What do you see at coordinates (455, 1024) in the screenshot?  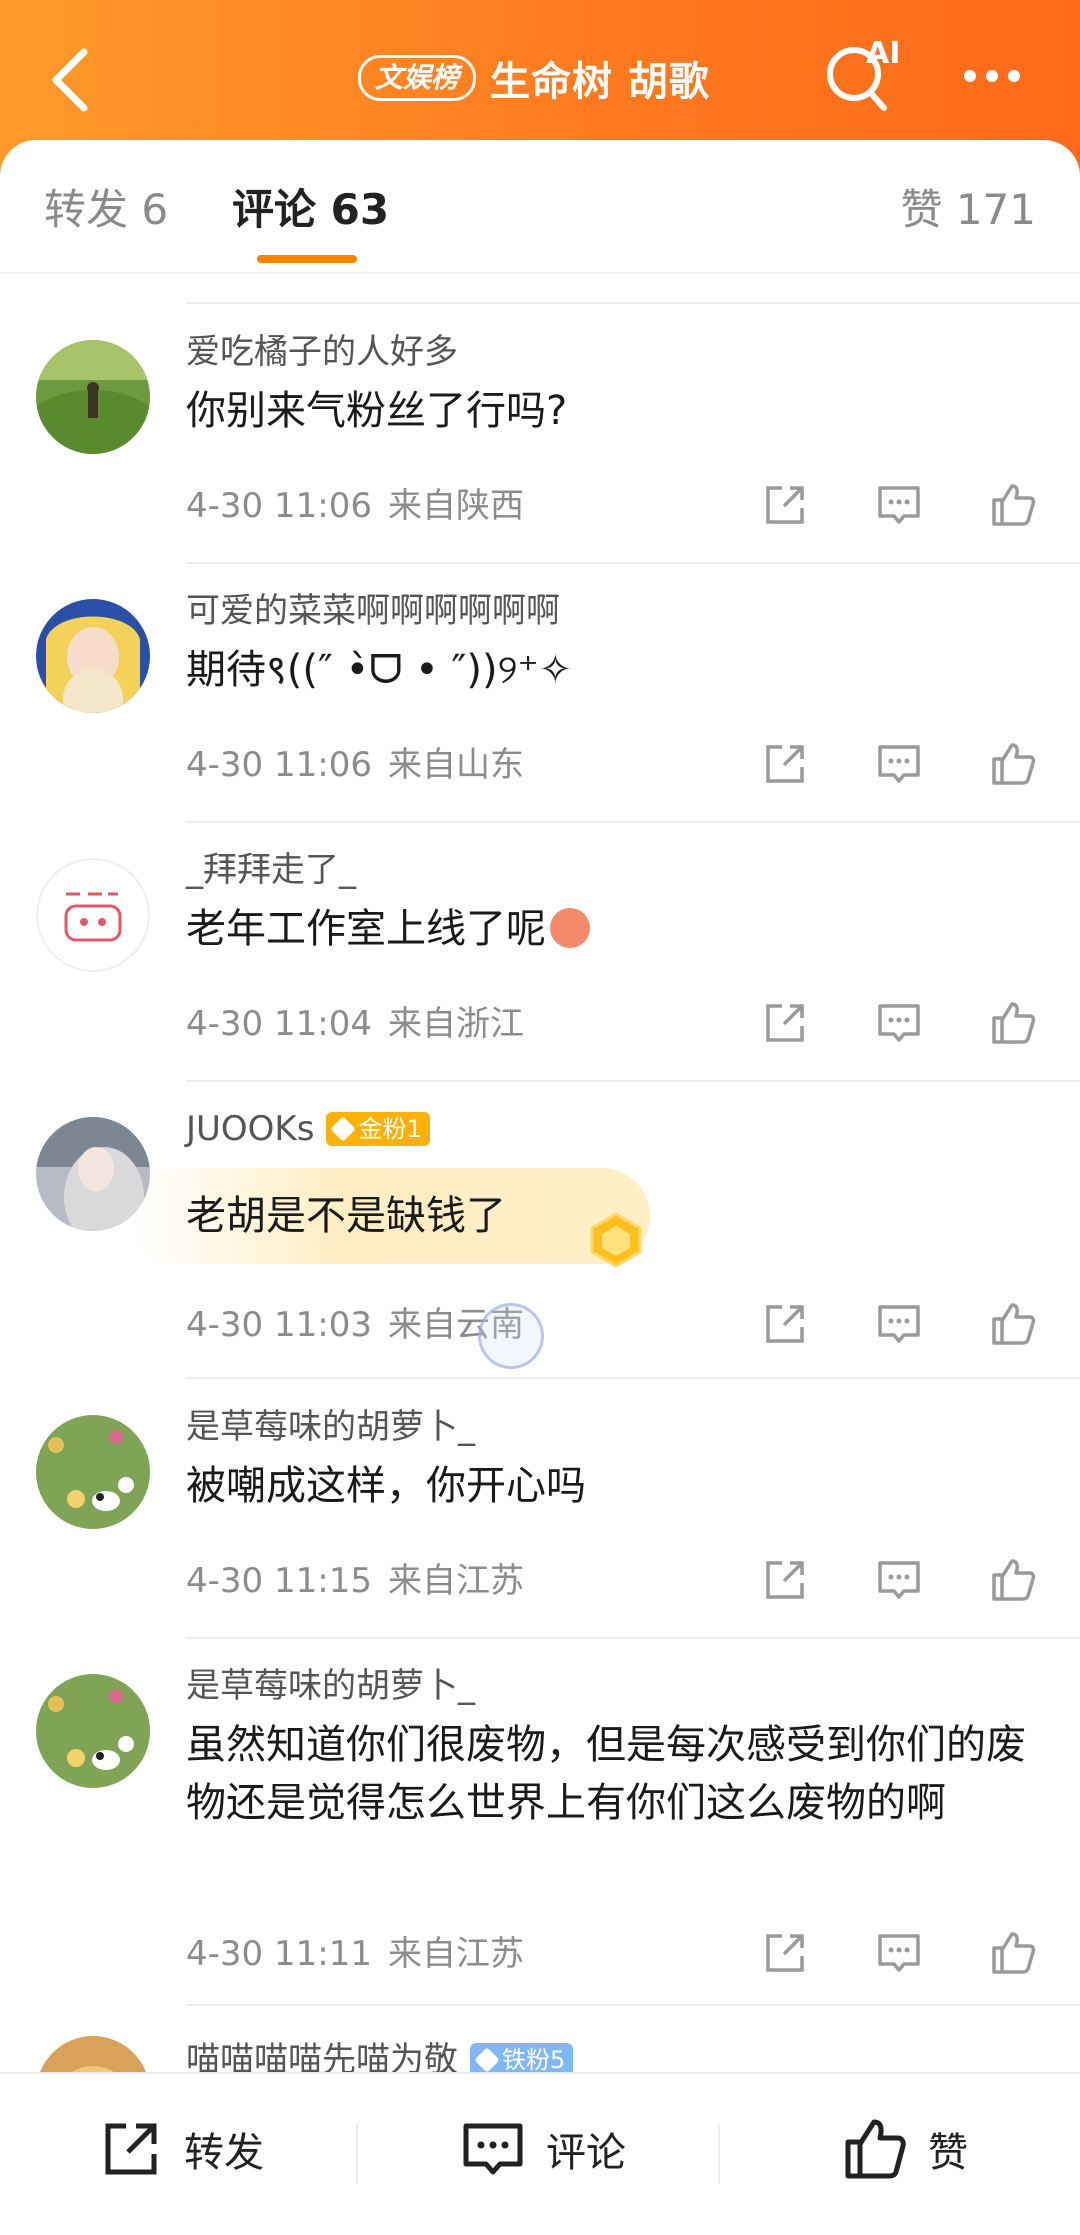 I see `comment-location: 来自浙江` at bounding box center [455, 1024].